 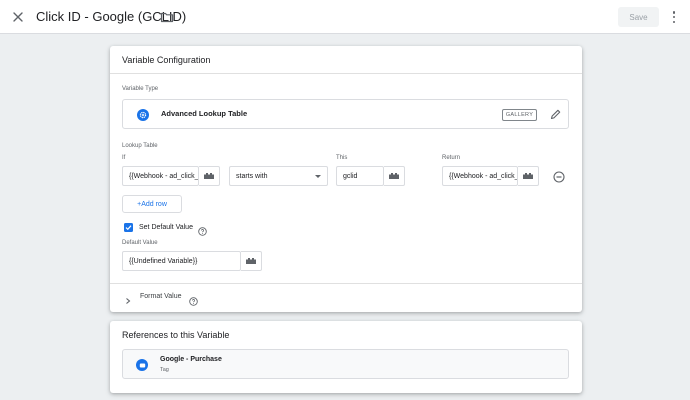 What do you see at coordinates (451, 158) in the screenshot?
I see `return-column-header: Return` at bounding box center [451, 158].